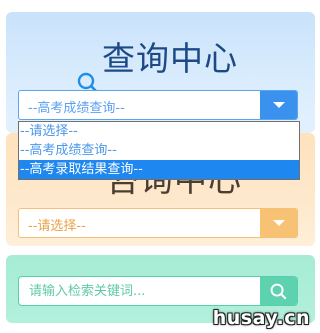 The width and height of the screenshot is (320, 333). Describe the element at coordinates (57, 226) in the screenshot. I see `consult-type-selected-value: --请选择--` at that location.